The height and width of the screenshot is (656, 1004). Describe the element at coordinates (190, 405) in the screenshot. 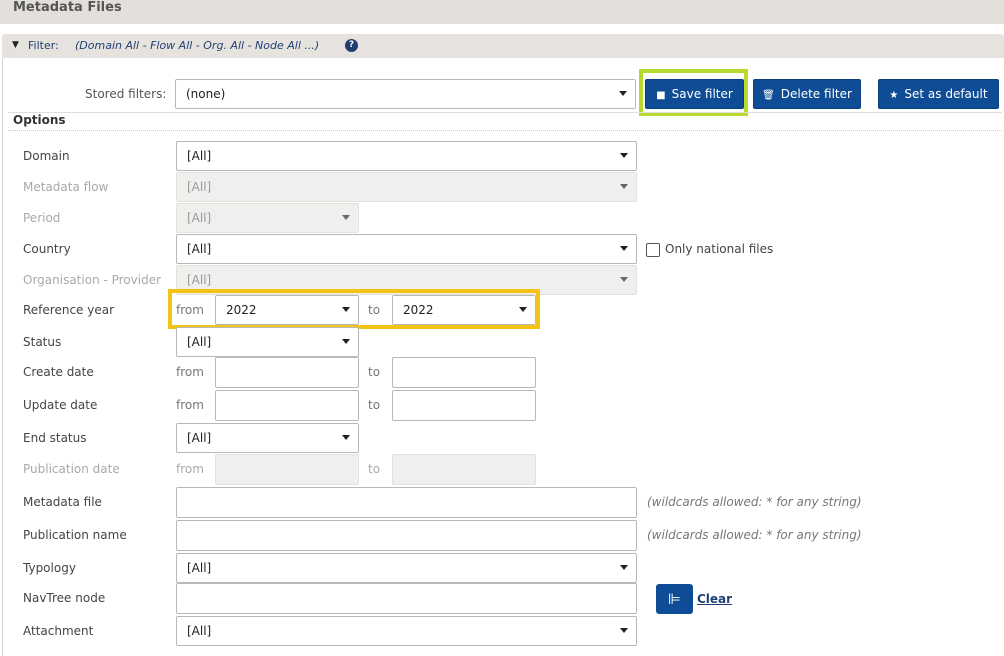

I see `update-date-from-label: from` at that location.